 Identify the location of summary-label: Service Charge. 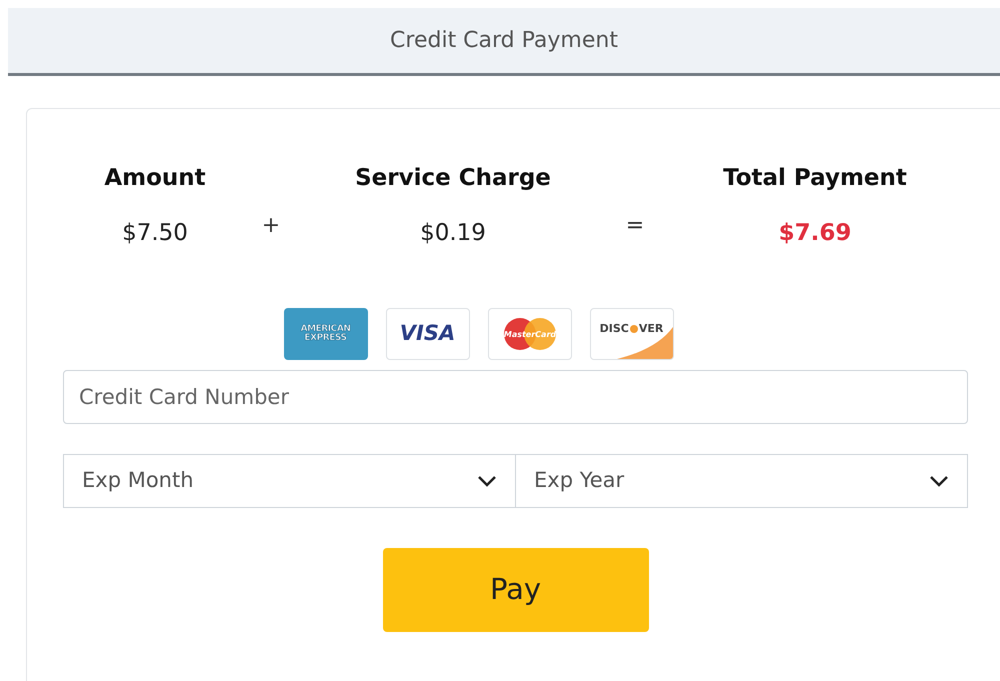
(453, 178).